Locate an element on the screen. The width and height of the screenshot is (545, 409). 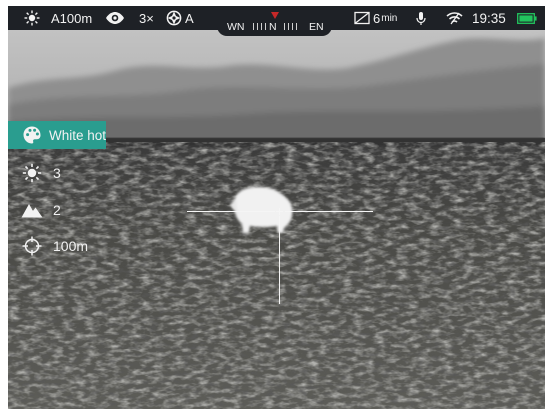
contrast-icon is located at coordinates (32, 210).